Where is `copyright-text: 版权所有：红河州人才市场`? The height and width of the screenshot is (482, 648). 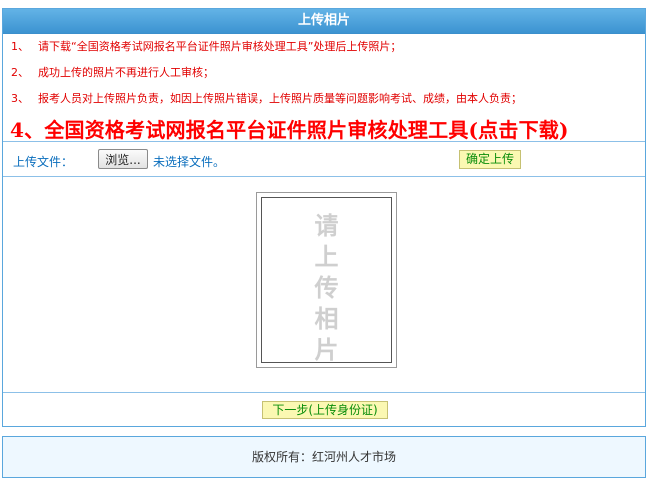 copyright-text: 版权所有：红河州人才市场 is located at coordinates (323, 457).